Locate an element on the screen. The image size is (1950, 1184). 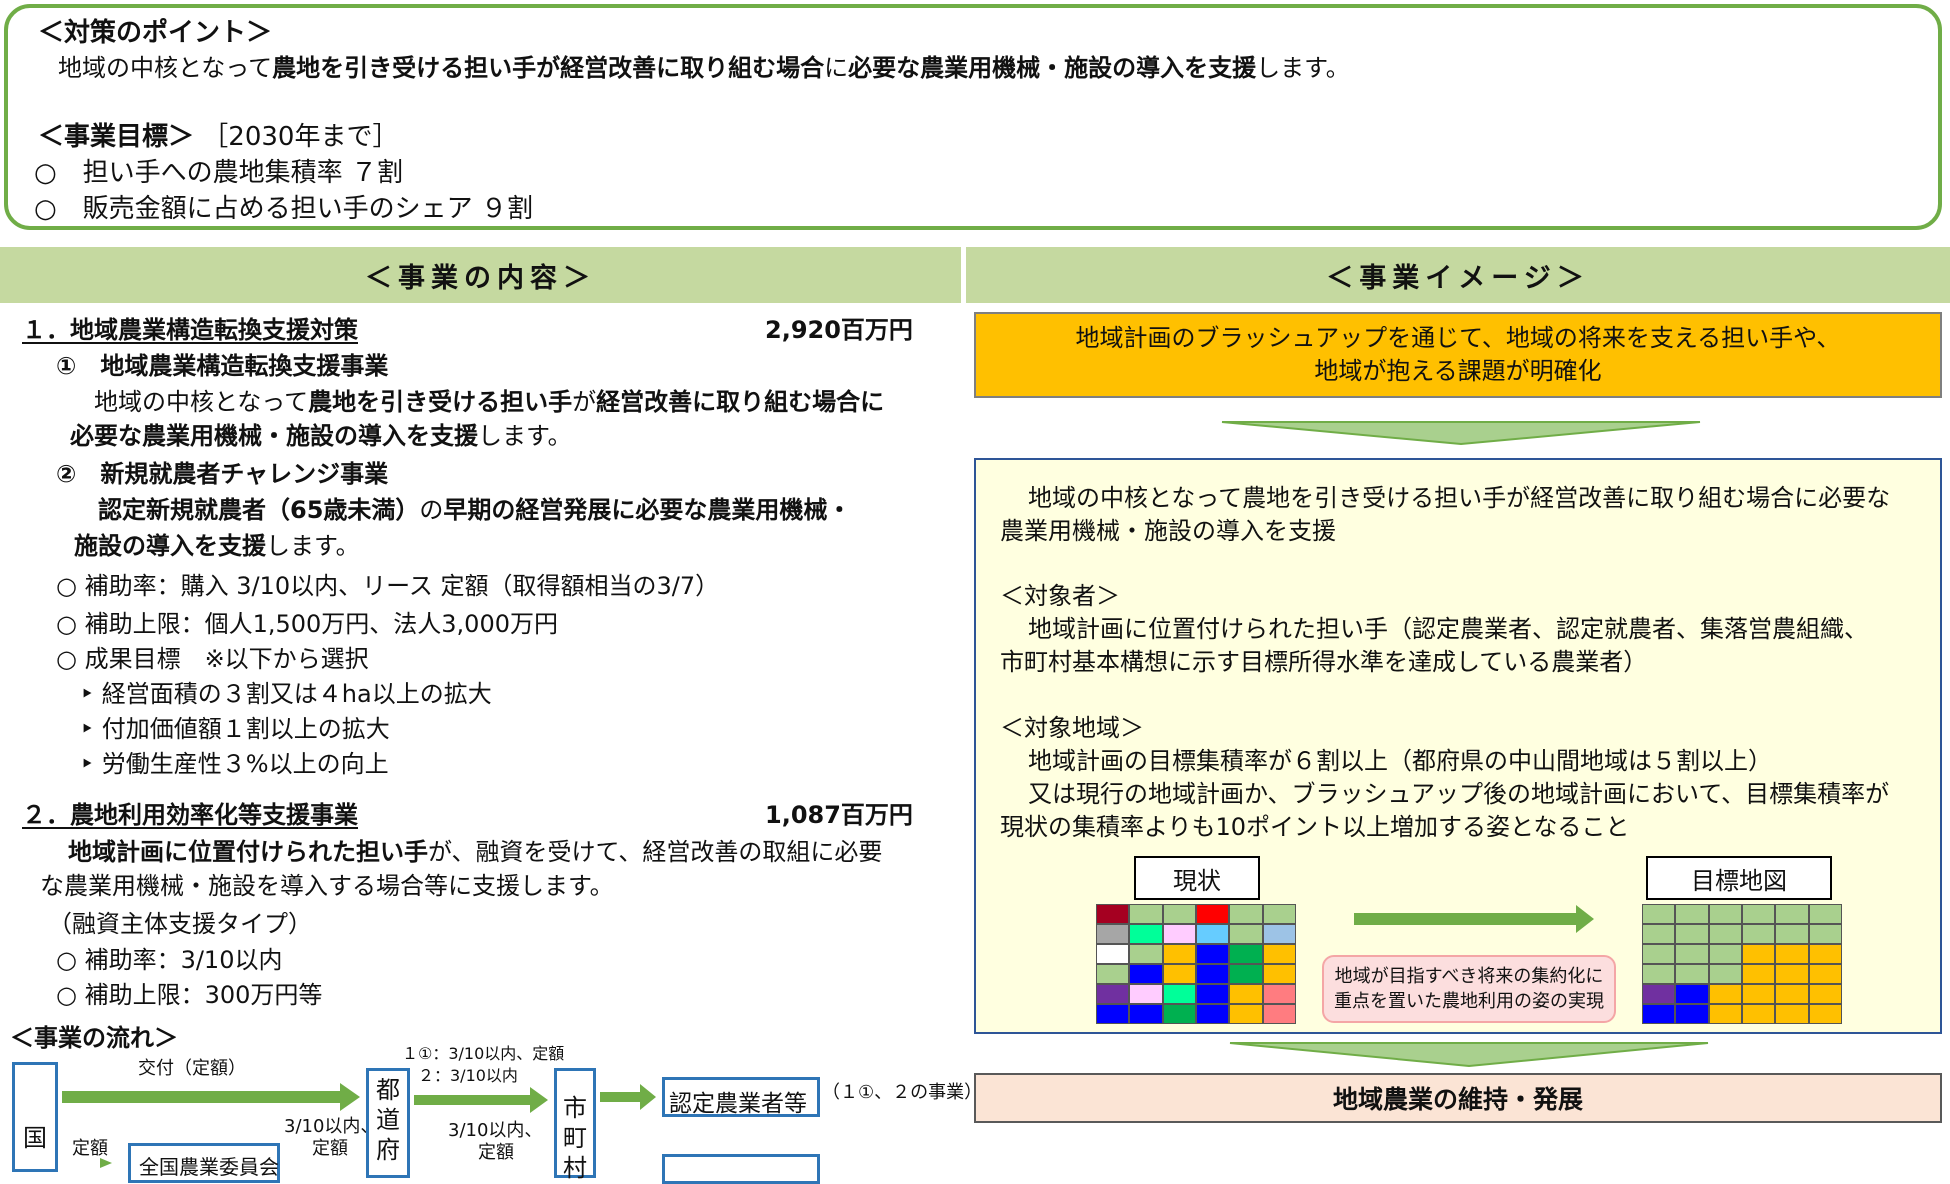
sub1-title: ① 地域農業構造転換支援事業 is located at coordinates (222, 366).